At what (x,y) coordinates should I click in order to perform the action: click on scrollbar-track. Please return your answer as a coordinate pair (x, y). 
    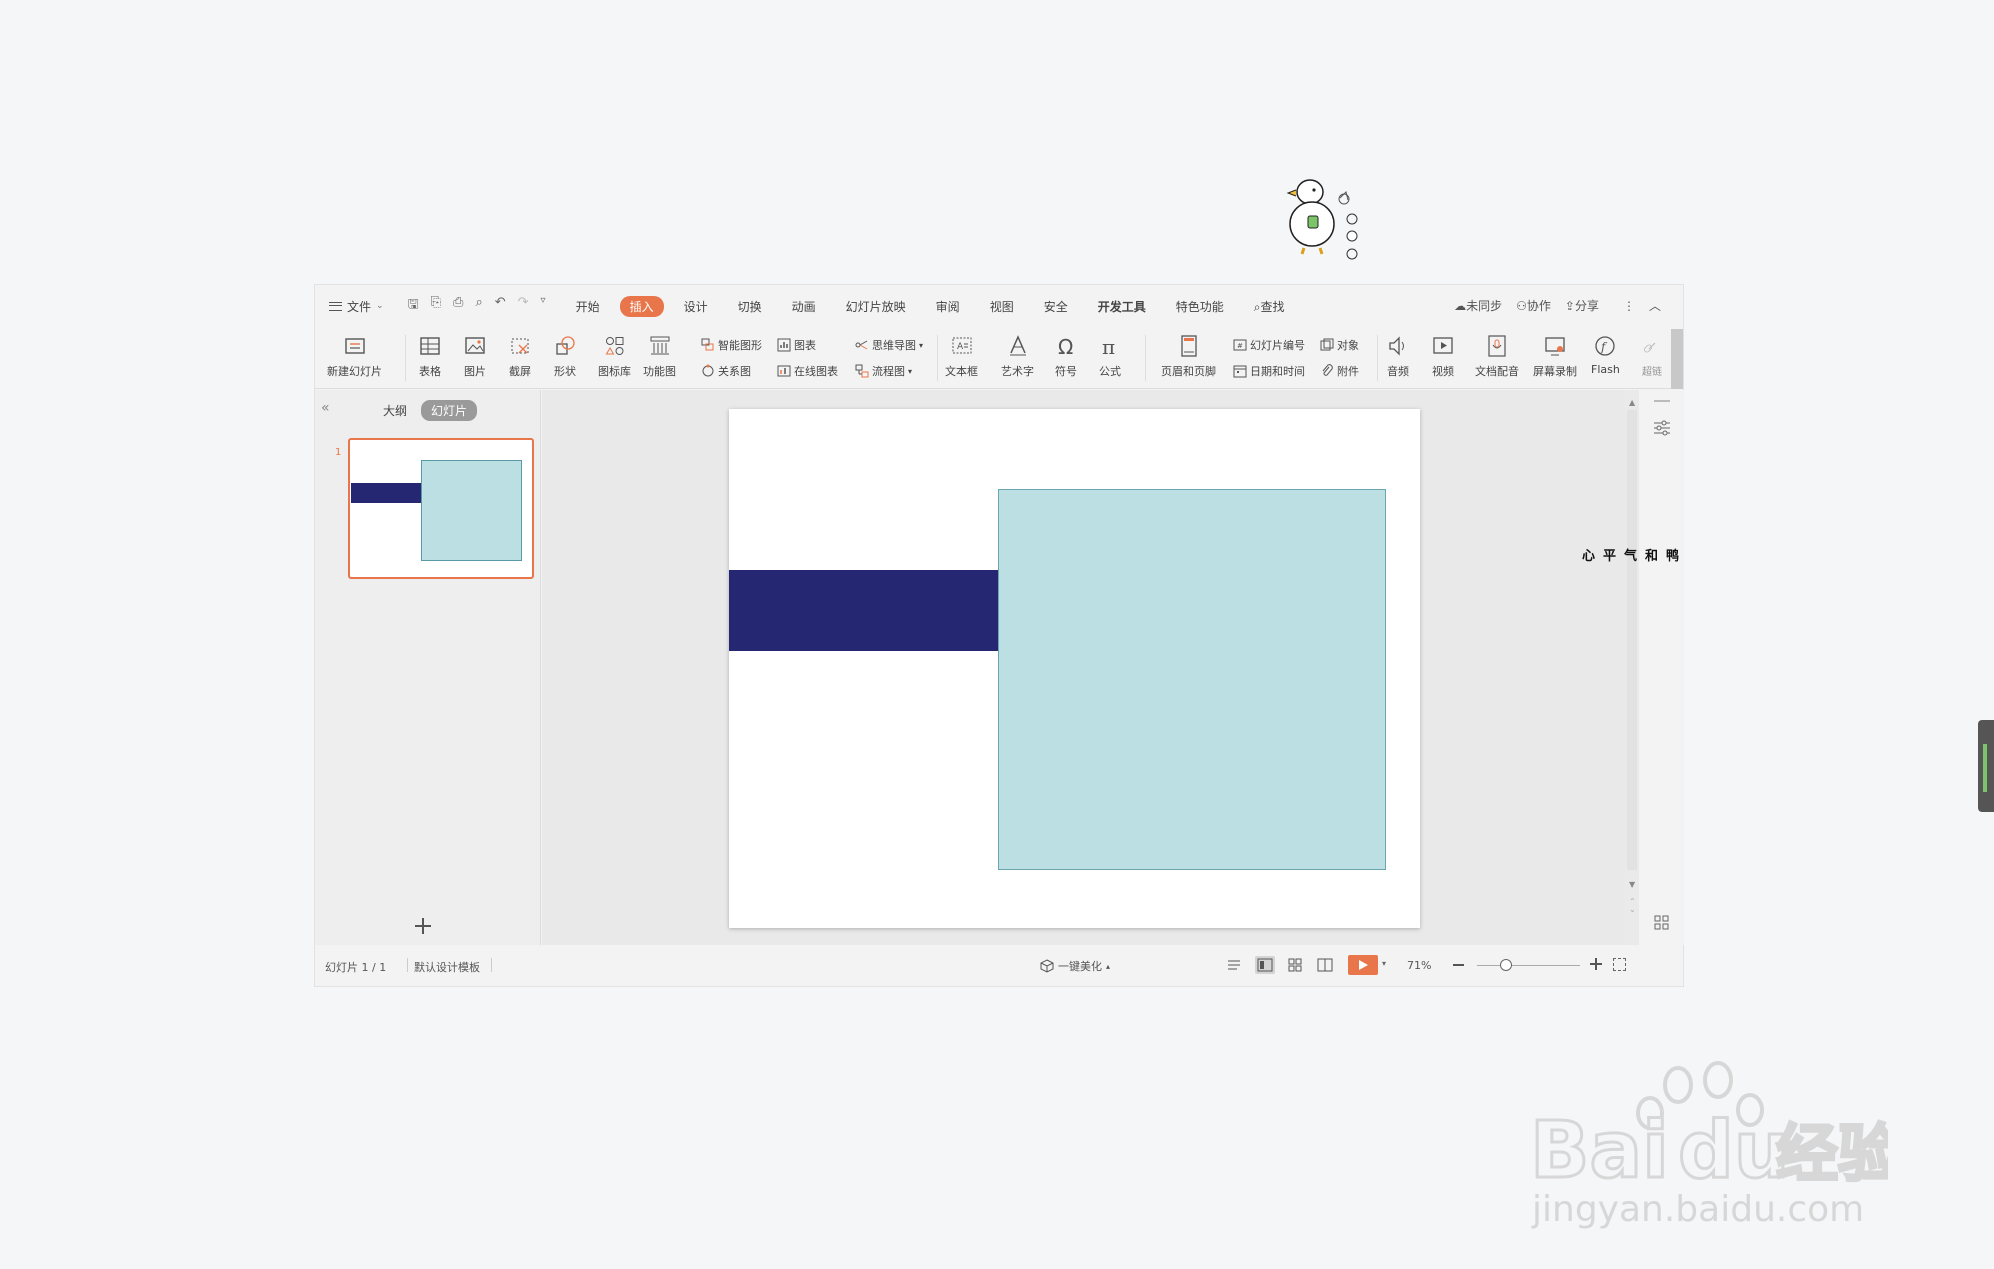
    Looking at the image, I should click on (1632, 640).